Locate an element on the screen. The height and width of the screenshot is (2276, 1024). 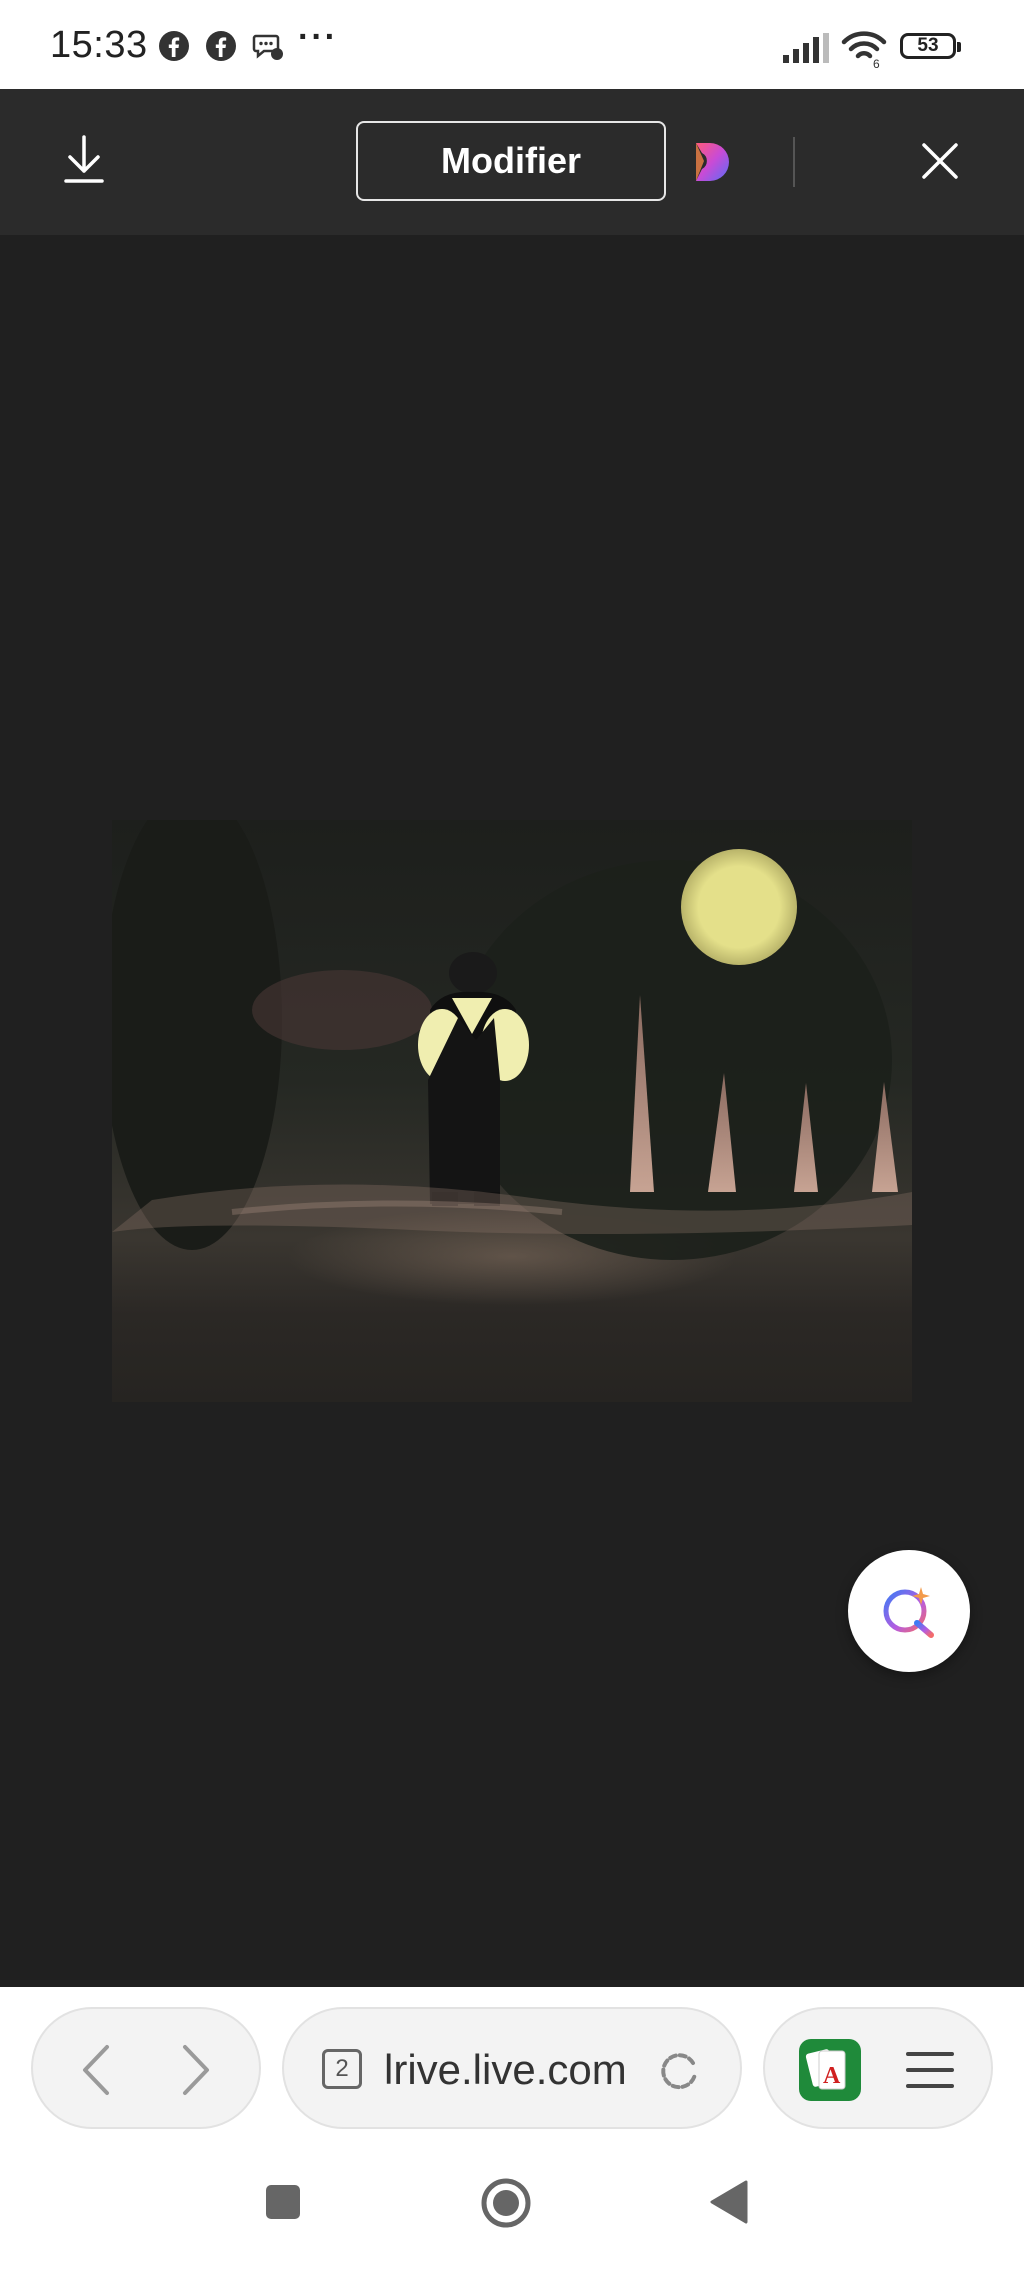
visual-search-icon is located at coordinates (908, 1612).